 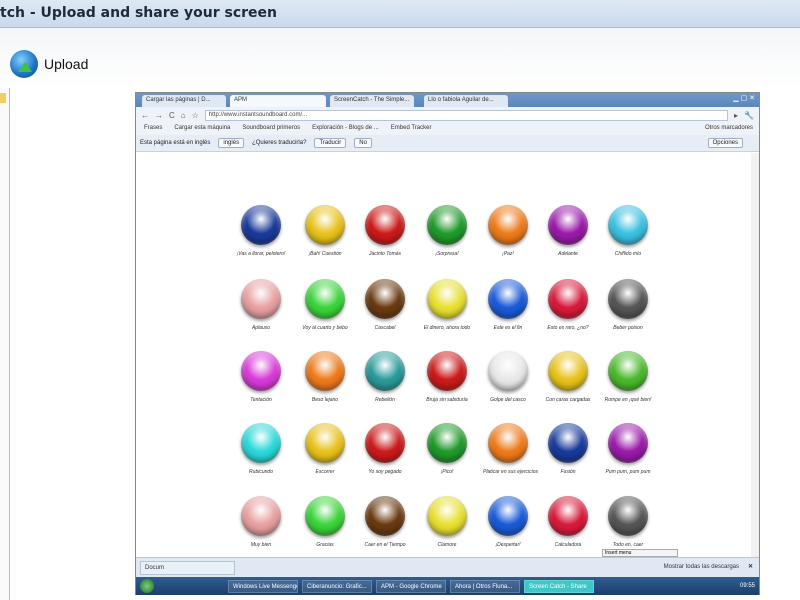 What do you see at coordinates (271, 129) in the screenshot?
I see `bookmark: Soundboard primeros` at bounding box center [271, 129].